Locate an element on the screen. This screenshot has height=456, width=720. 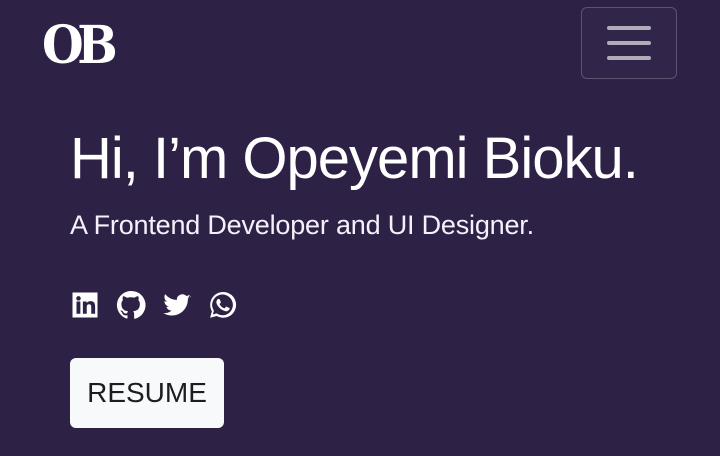
linkedin-link is located at coordinates (85, 305).